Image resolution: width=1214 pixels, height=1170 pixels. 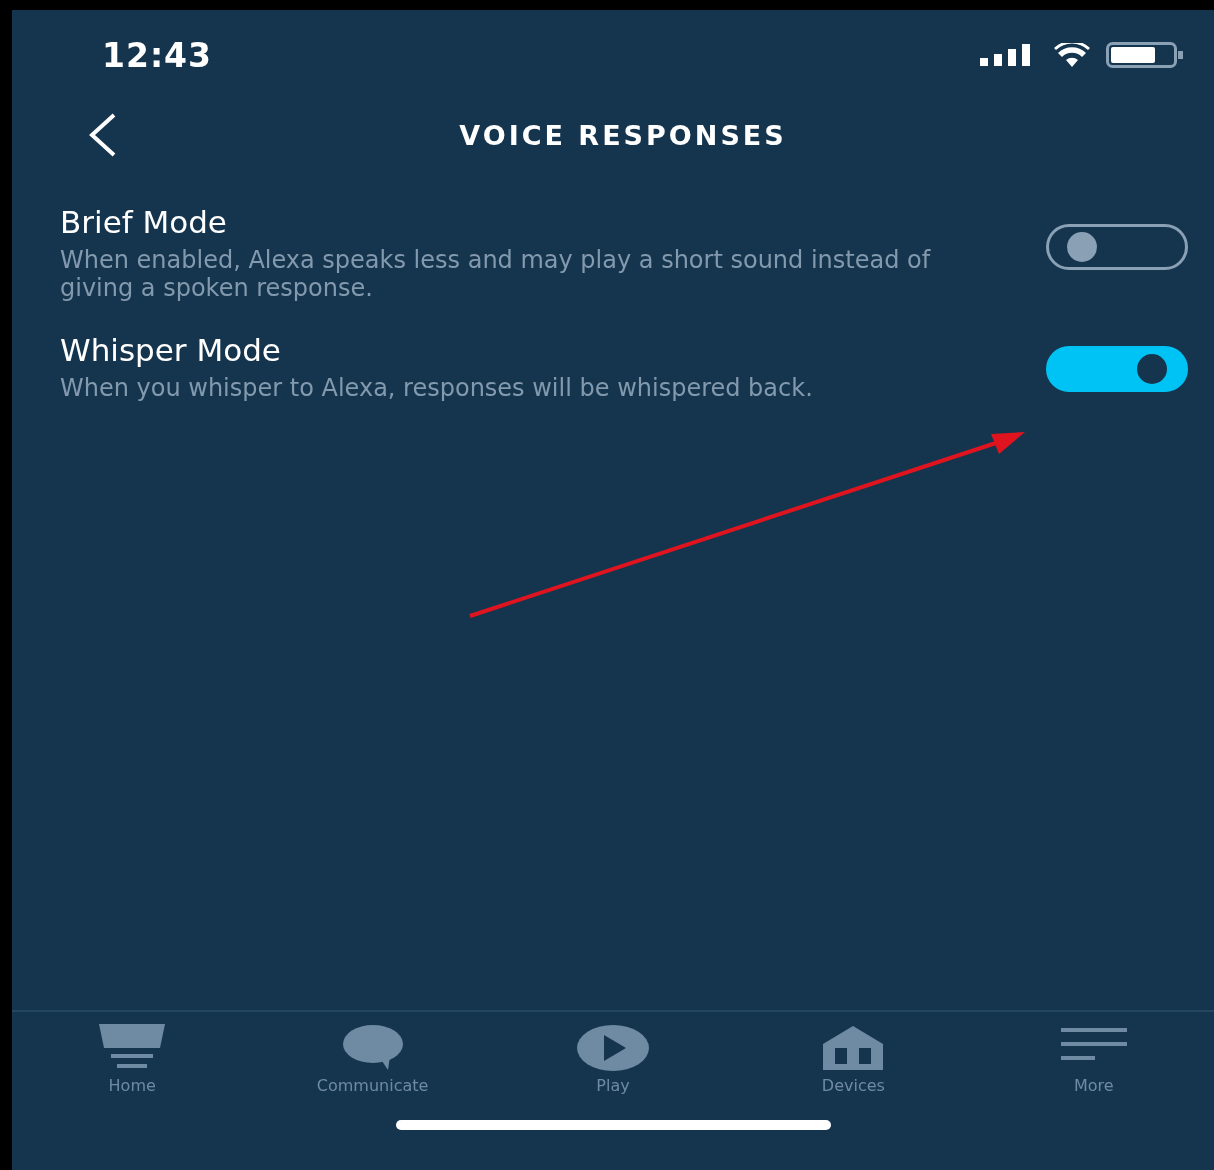 I want to click on tab-bar-item: More, so click(x=1093, y=1067).